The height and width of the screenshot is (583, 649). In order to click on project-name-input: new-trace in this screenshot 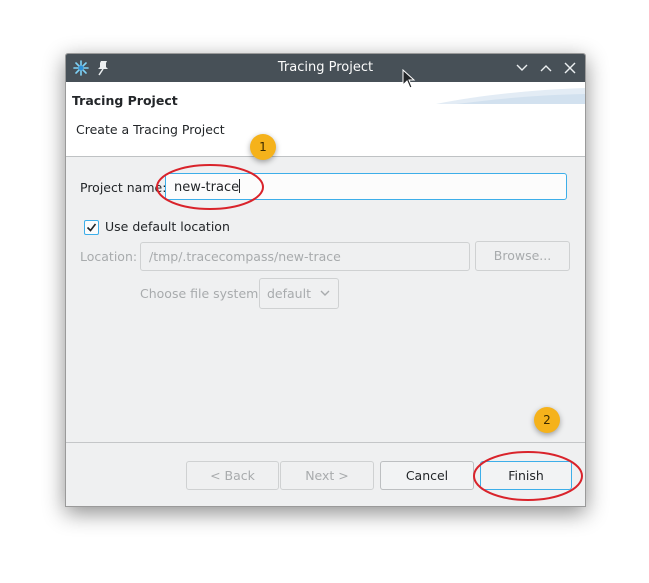, I will do `click(366, 186)`.